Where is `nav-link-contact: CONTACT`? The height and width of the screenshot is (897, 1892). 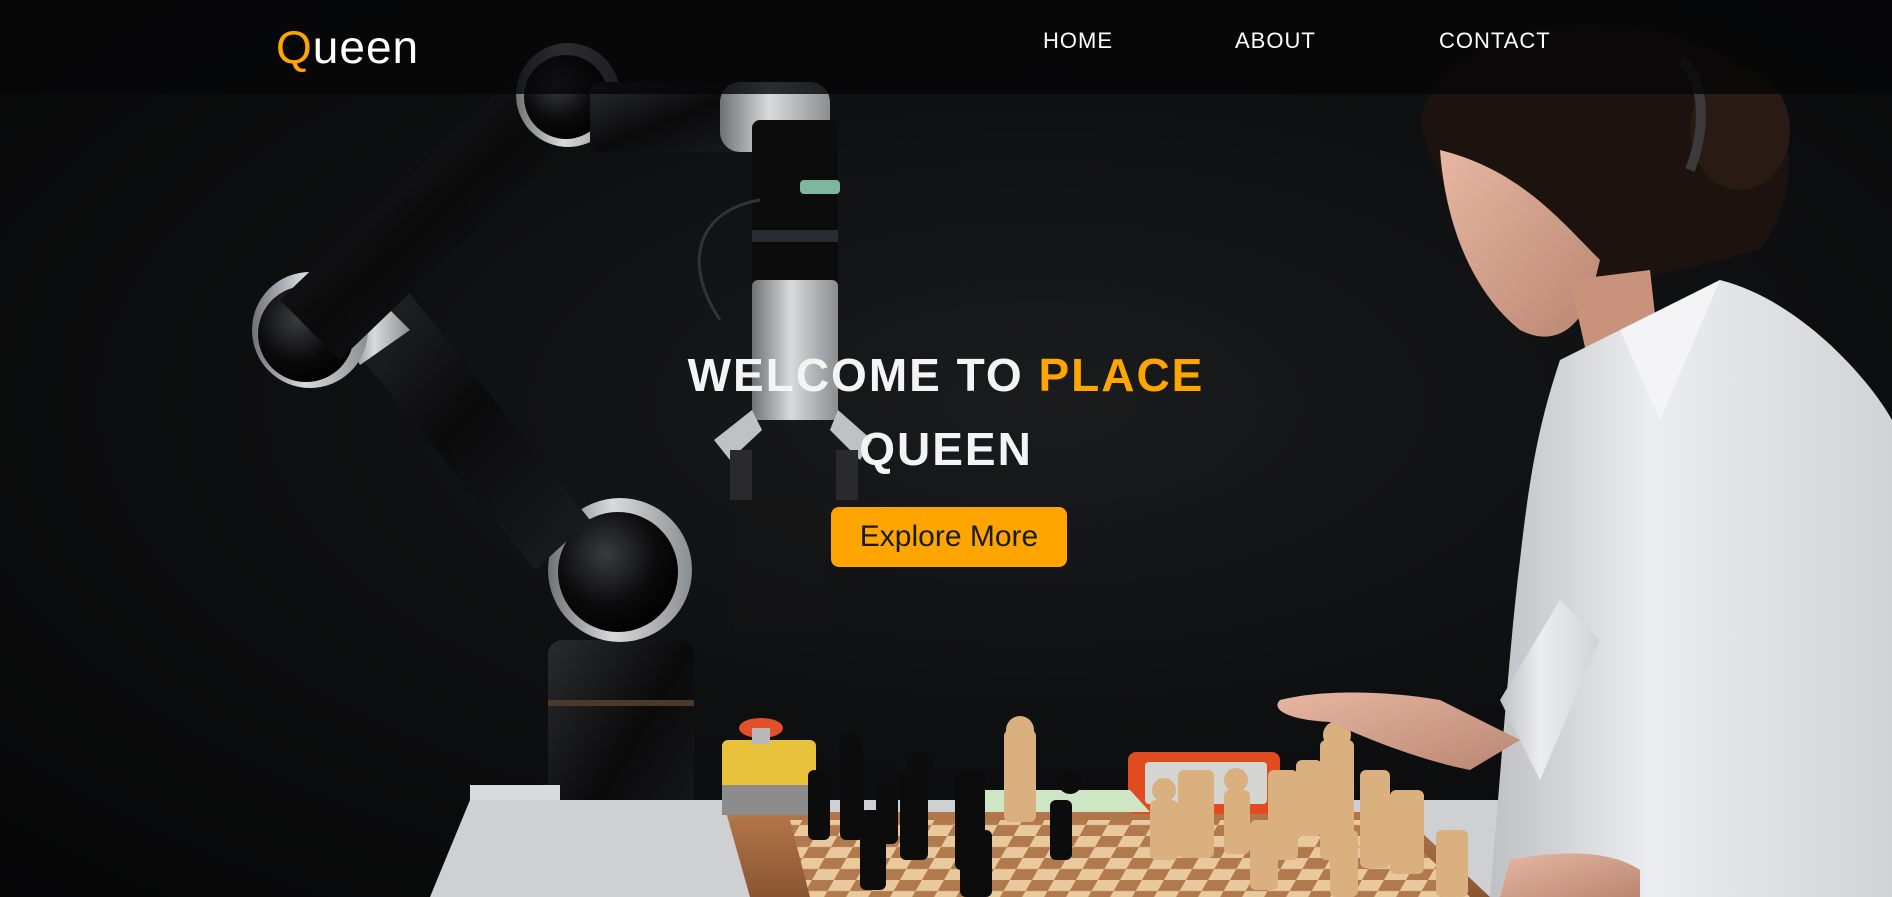 nav-link-contact: CONTACT is located at coordinates (1495, 41).